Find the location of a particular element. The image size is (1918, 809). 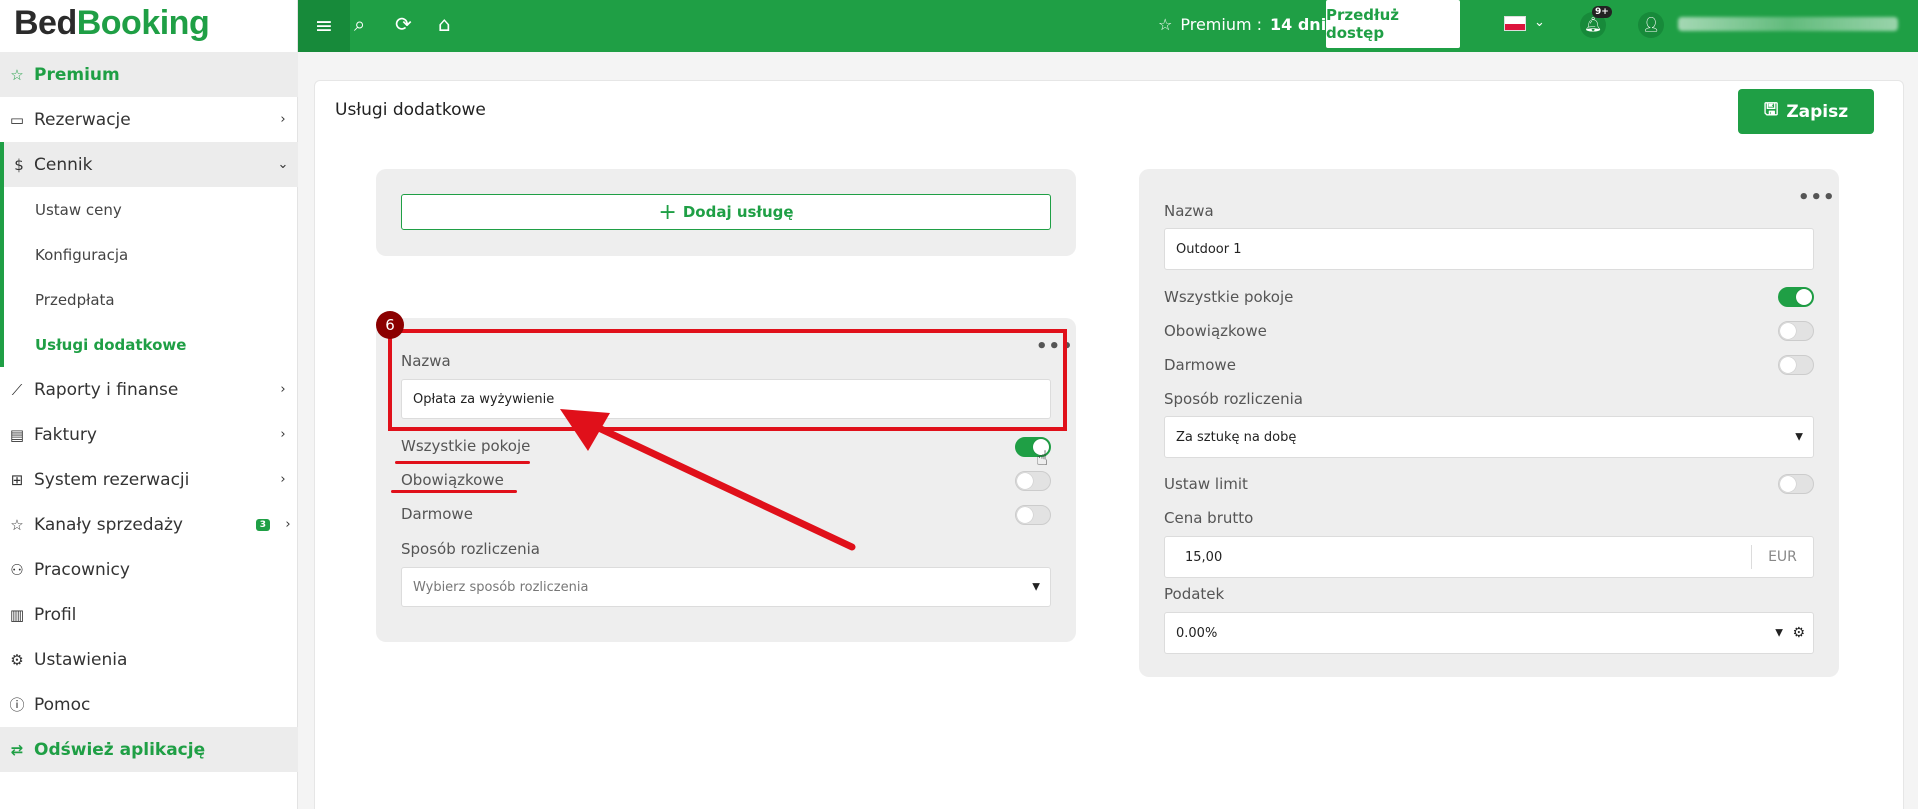

sidebar-item-kanaly-sprzedazy: ☆ Kanały sprzedaży 3 › is located at coordinates (149, 524).